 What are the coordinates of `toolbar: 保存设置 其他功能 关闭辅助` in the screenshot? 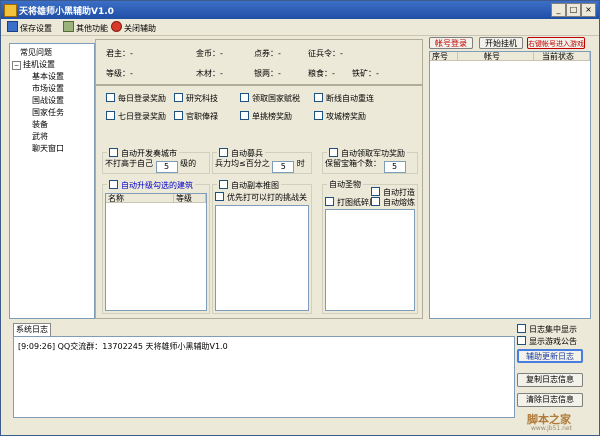 It's located at (300, 27).